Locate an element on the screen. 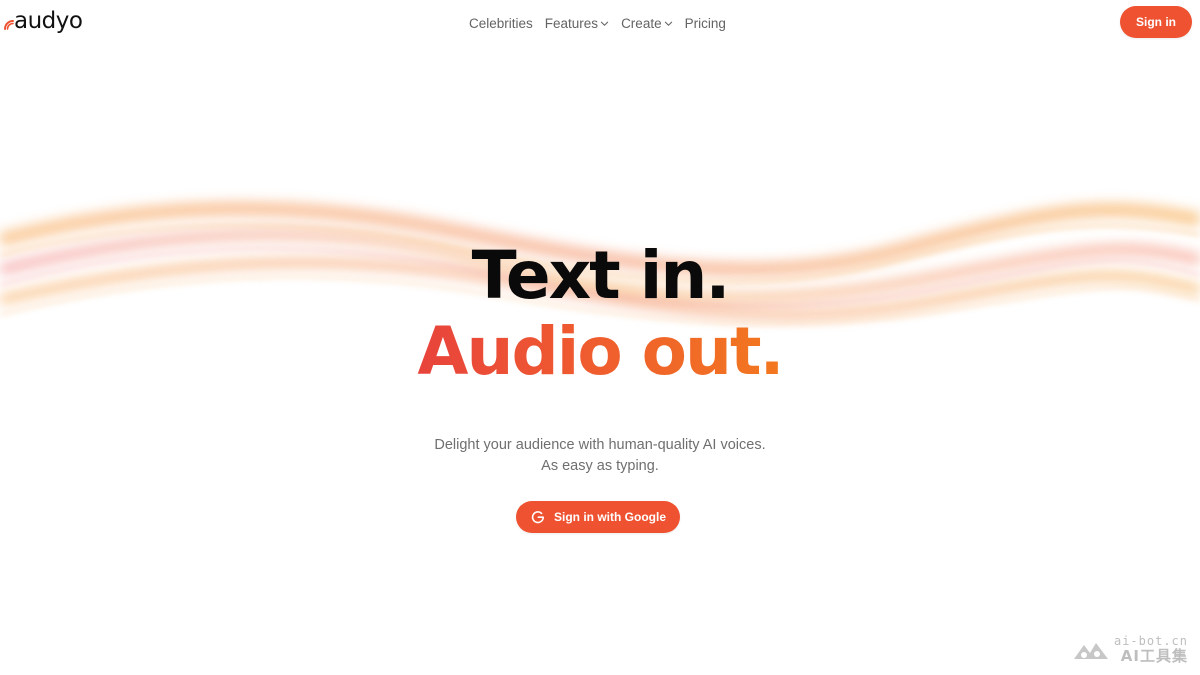  audyo-logo-icon is located at coordinates (9, 25).